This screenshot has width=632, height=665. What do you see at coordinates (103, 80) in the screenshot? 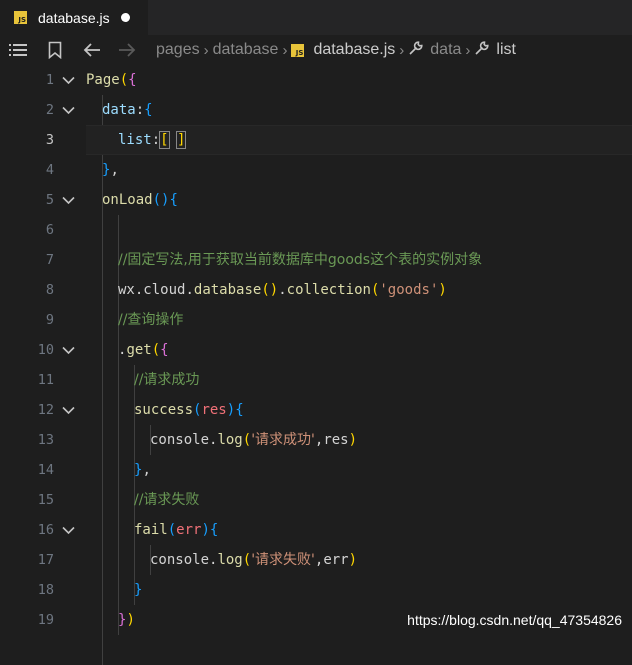
I see `code-token: Page` at bounding box center [103, 80].